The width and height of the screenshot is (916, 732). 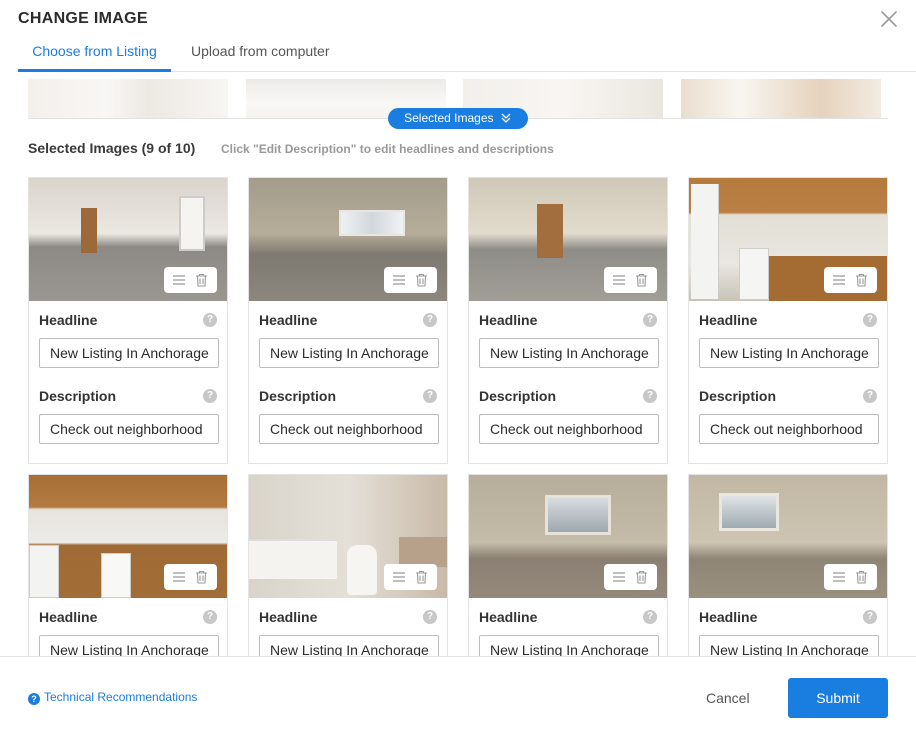 I want to click on technical-recommendations-link: ? Technical Recommendations, so click(x=112, y=697).